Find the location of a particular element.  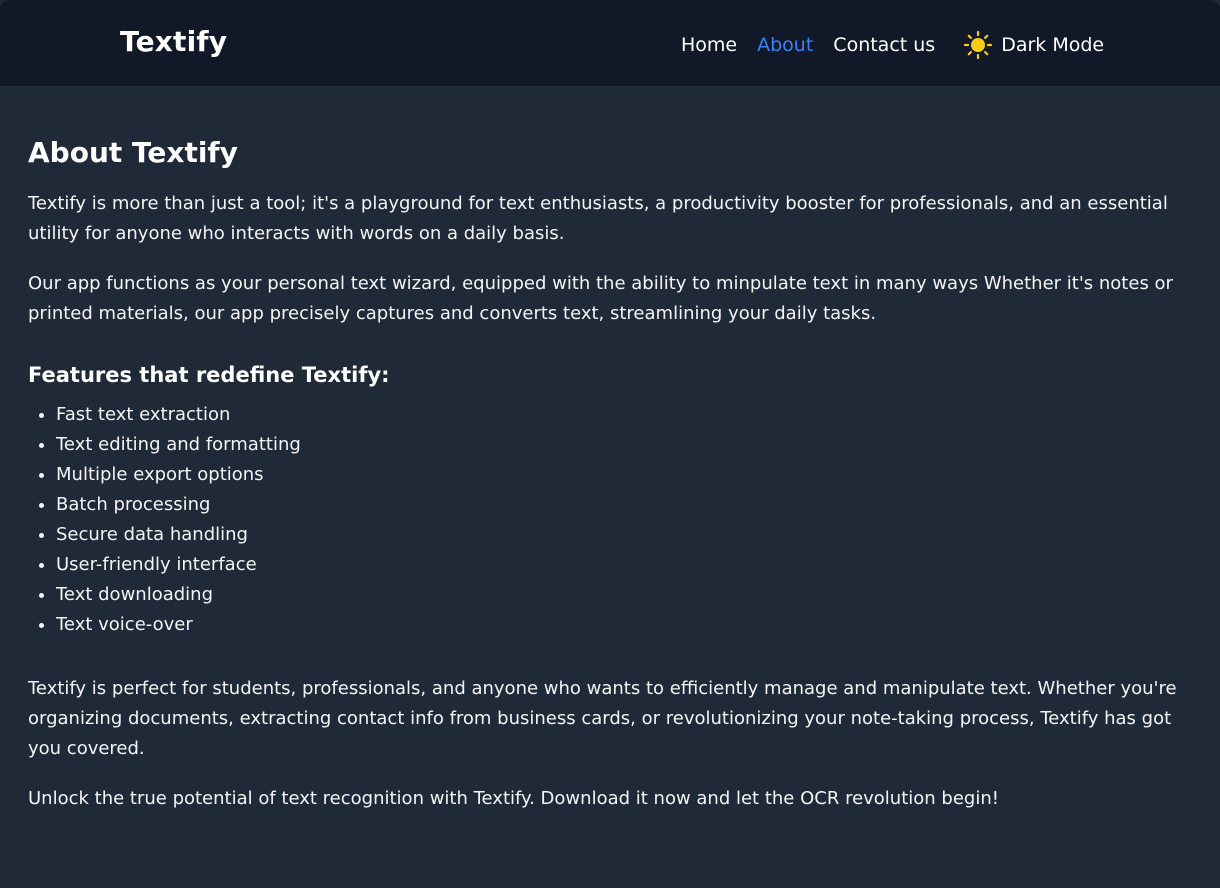

feature-item: Text editing and formatting is located at coordinates (627, 445).